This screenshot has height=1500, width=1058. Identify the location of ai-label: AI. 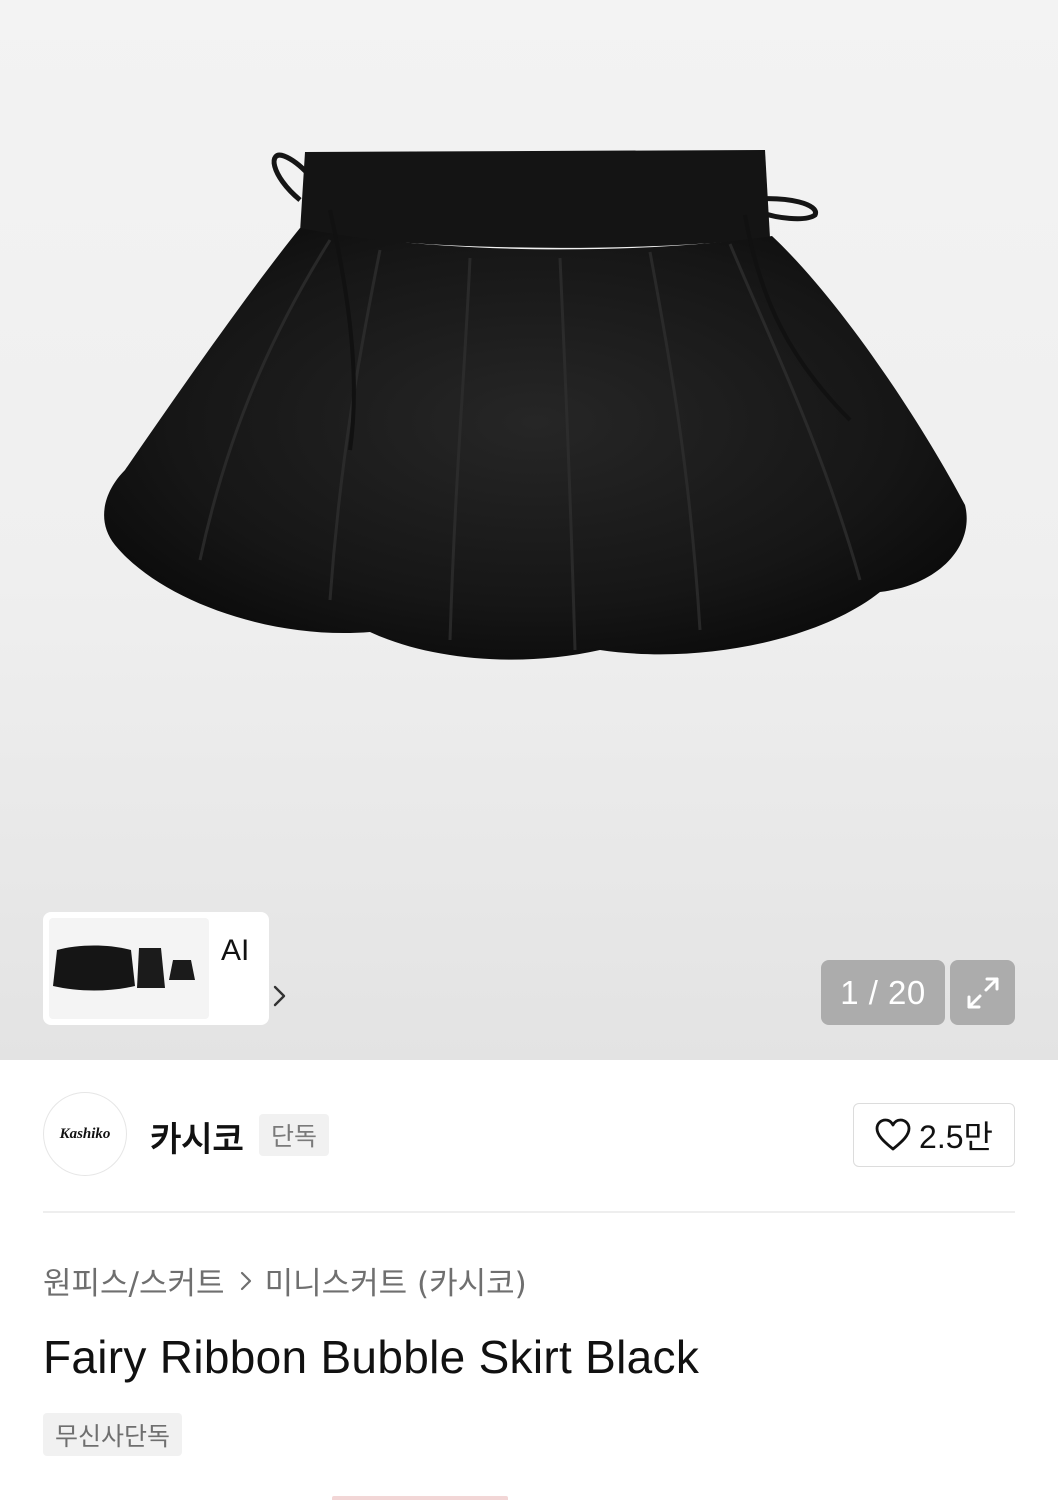
(235, 950).